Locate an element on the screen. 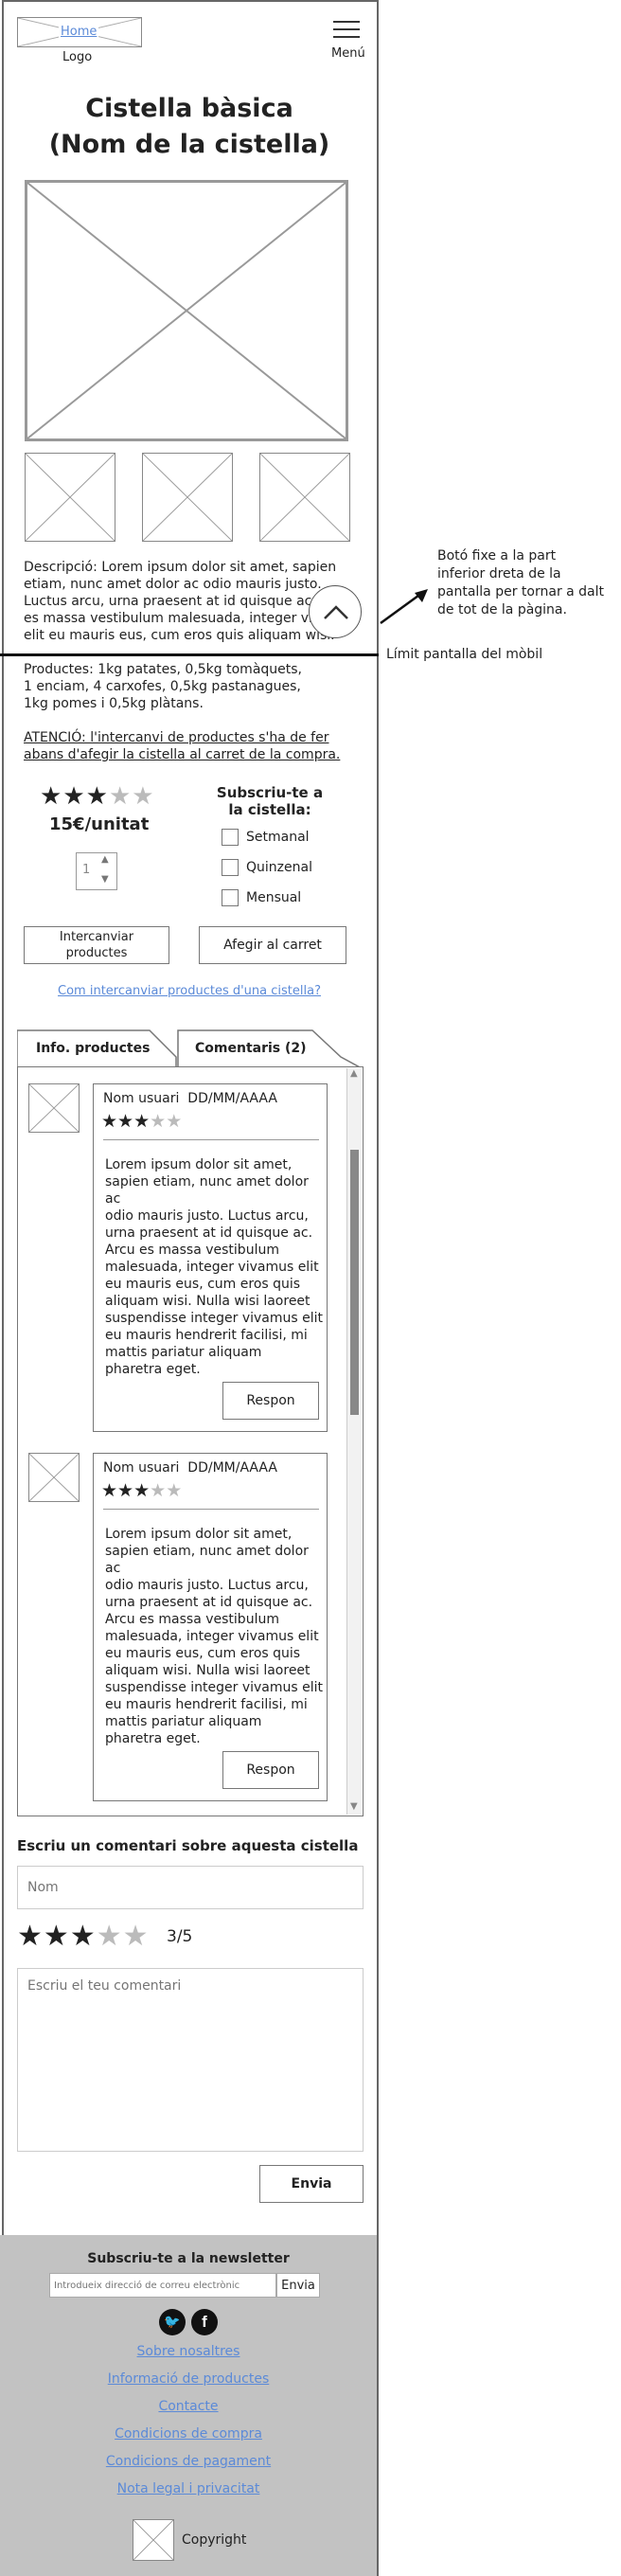 The image size is (621, 2576). subscribe-monthly-label: Mensual is located at coordinates (274, 897).